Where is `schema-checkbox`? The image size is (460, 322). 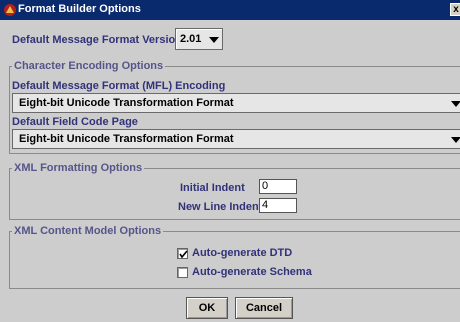 schema-checkbox is located at coordinates (182, 272).